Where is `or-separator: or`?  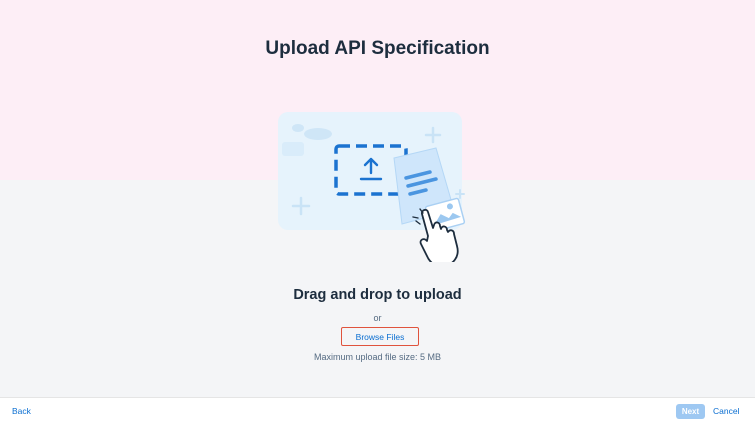 or-separator: or is located at coordinates (377, 318).